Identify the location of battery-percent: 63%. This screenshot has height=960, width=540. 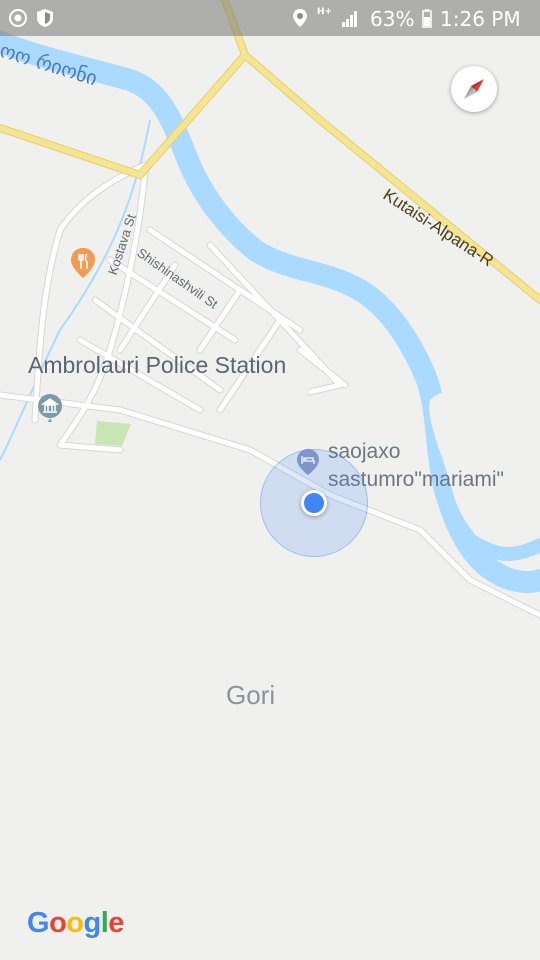
(392, 19).